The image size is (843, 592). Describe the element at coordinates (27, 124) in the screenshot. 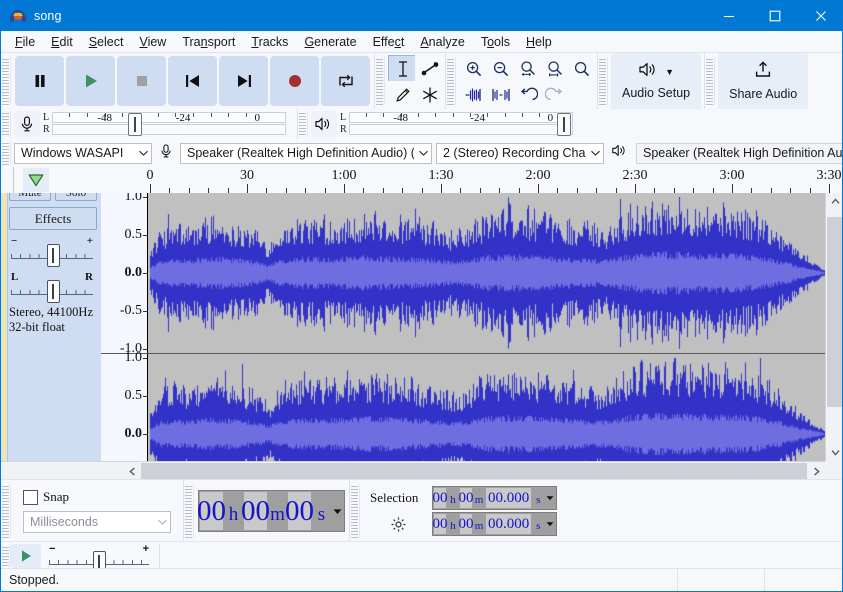

I see `microphone-icon` at that location.